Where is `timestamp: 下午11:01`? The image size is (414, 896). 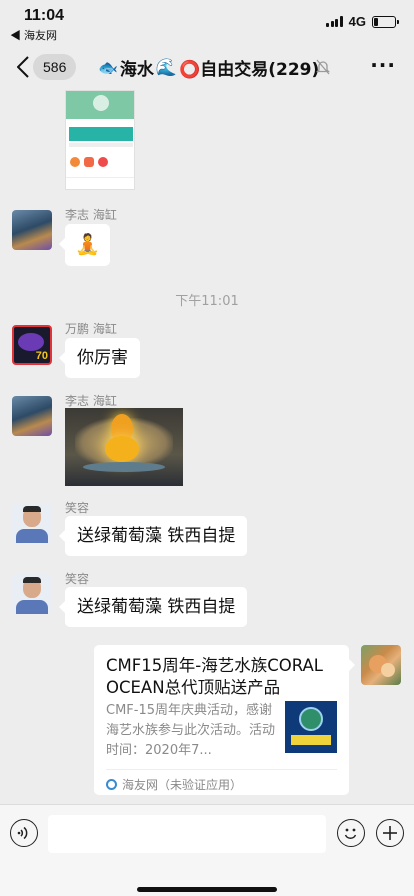 timestamp: 下午11:01 is located at coordinates (207, 301).